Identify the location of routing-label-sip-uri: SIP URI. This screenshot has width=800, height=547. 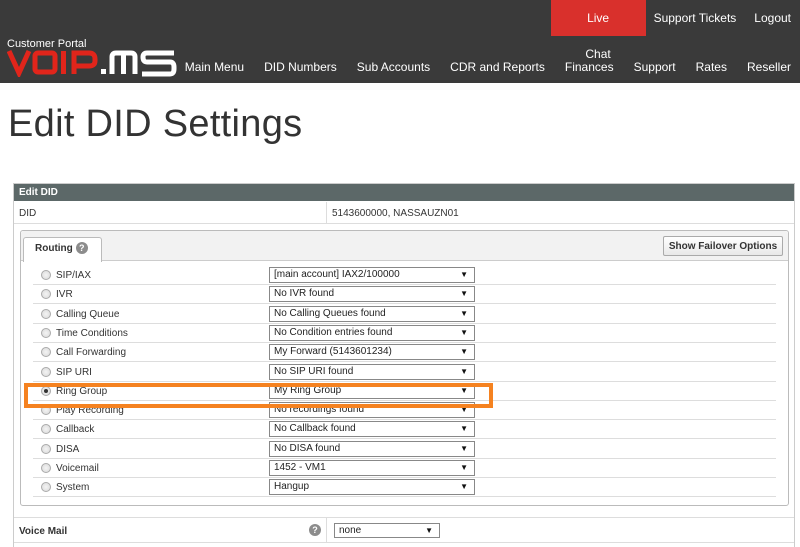
(74, 372).